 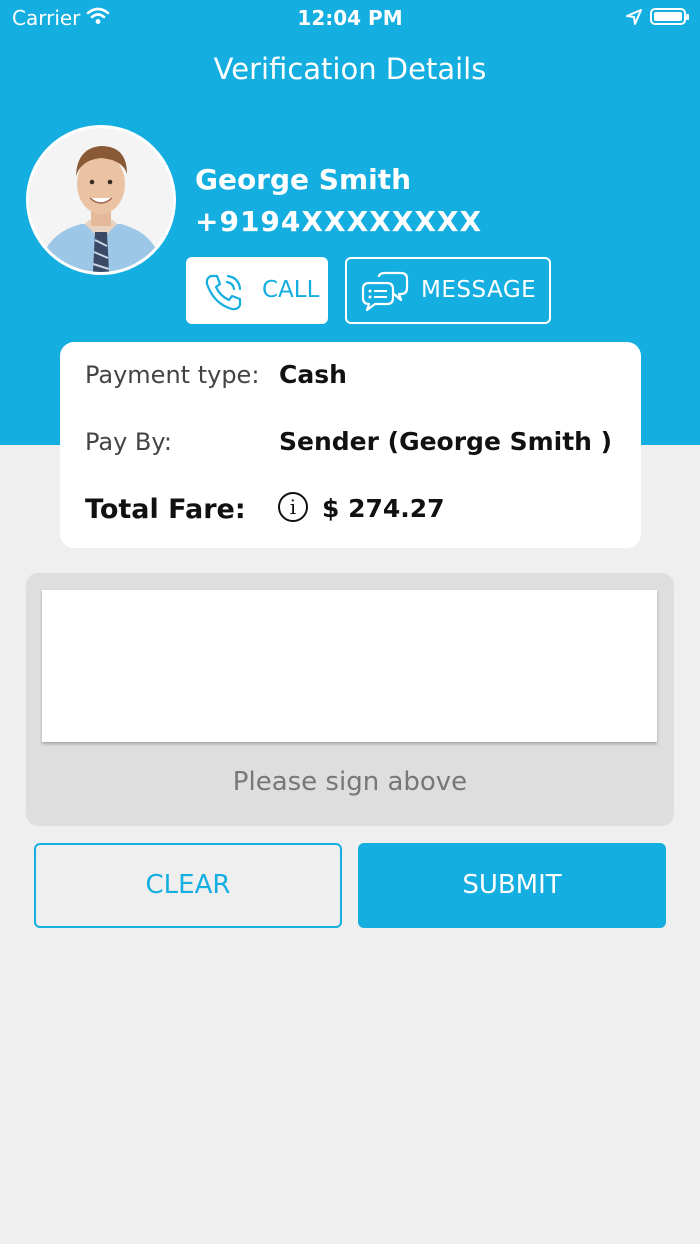 I want to click on pay-by-label: Pay By:, so click(x=128, y=442).